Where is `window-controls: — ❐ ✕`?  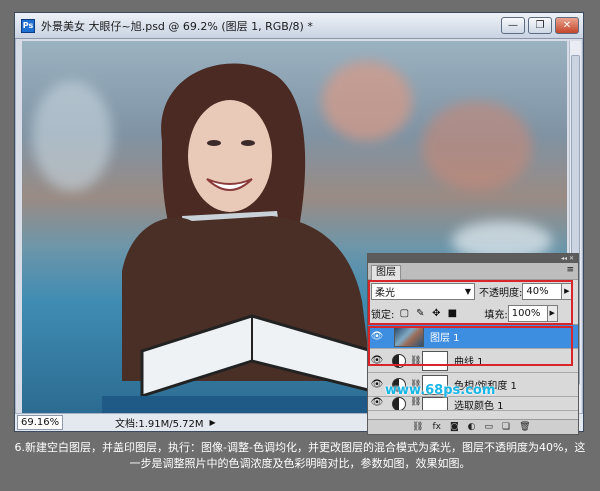
window-controls: — ❐ ✕ is located at coordinates (540, 25).